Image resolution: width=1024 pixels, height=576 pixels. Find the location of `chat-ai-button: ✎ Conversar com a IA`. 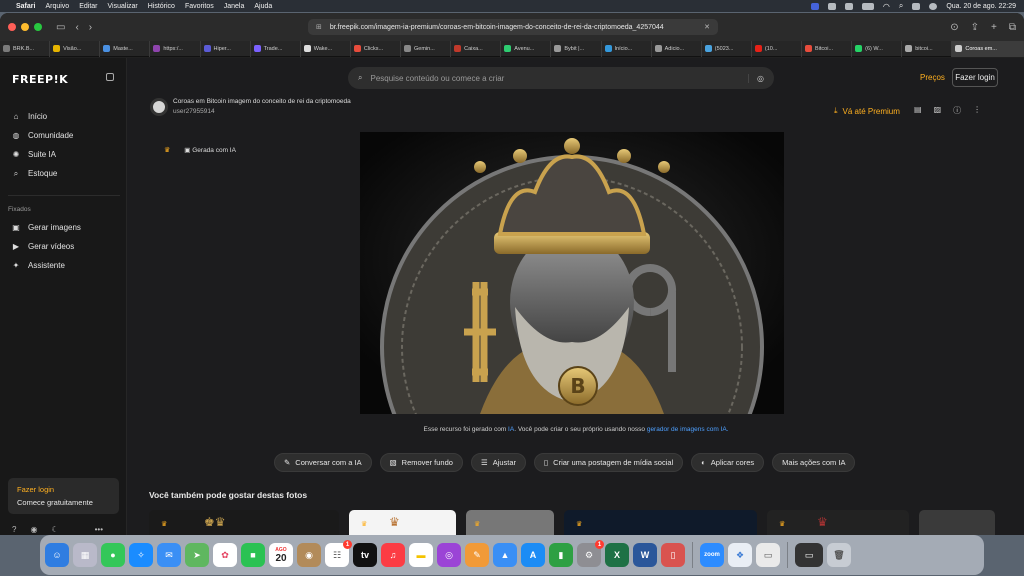

chat-ai-button: ✎ Conversar com a IA is located at coordinates (323, 462).